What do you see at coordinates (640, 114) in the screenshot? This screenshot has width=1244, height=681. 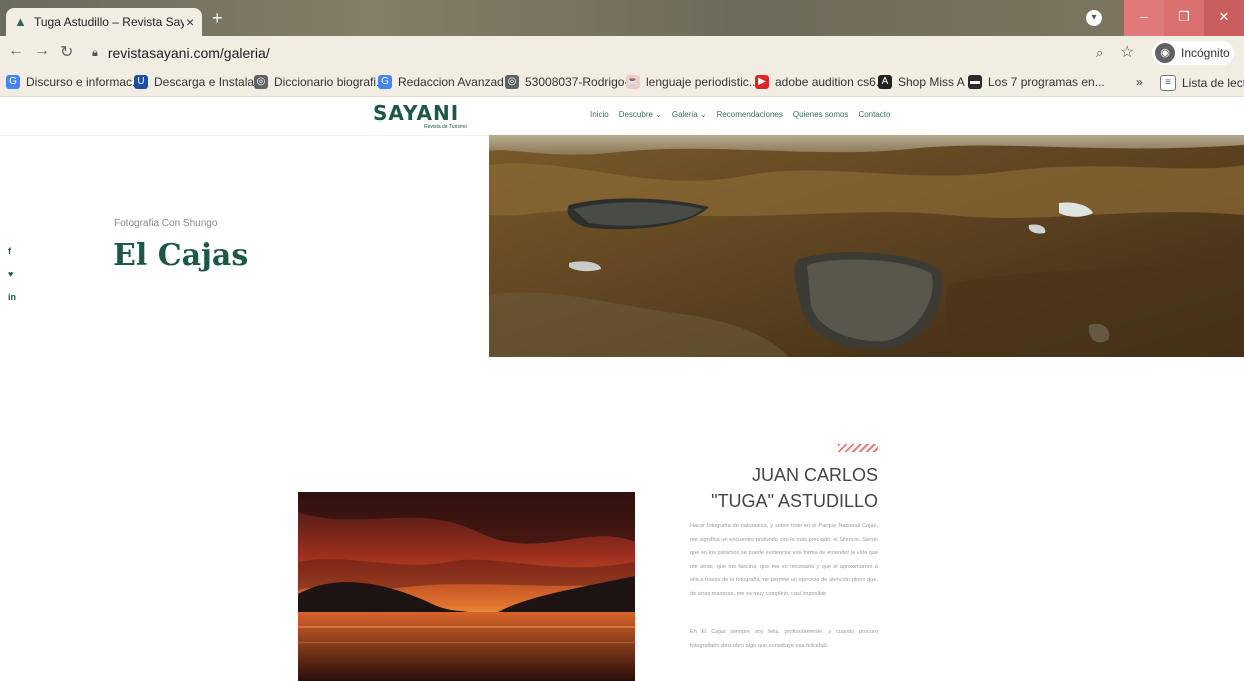 I see `menu-item: Descubre ⌄` at bounding box center [640, 114].